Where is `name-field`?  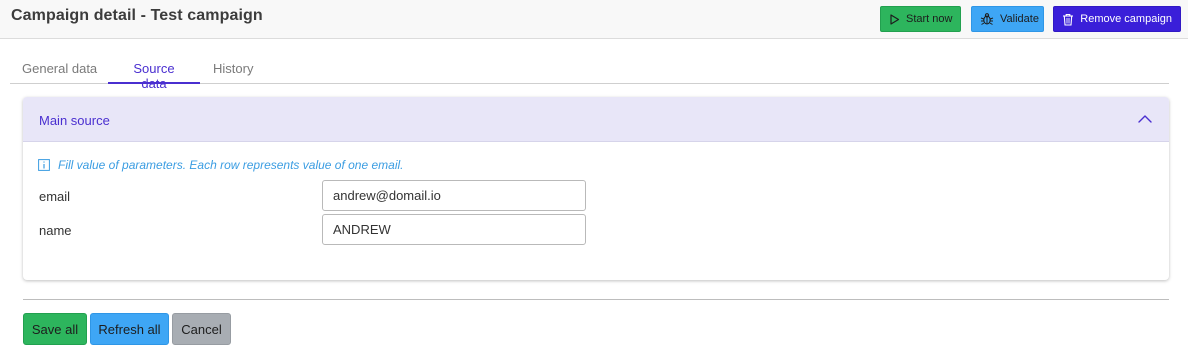
name-field is located at coordinates (454, 229).